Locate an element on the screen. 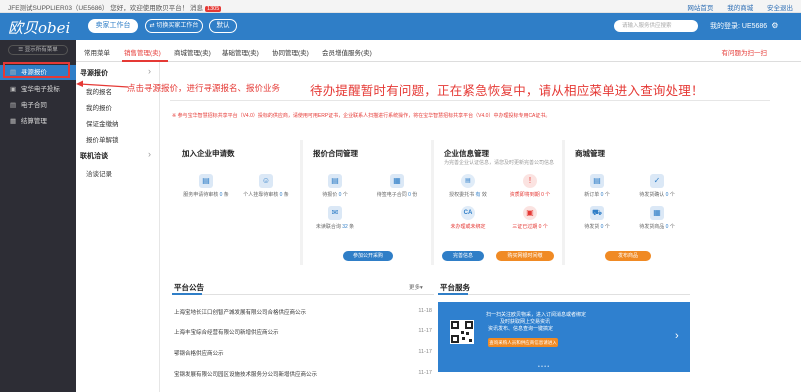 Image resolution: width=801 pixels, height=392 pixels. submenu-item-unlock: 报价单解锁 is located at coordinates (102, 139).